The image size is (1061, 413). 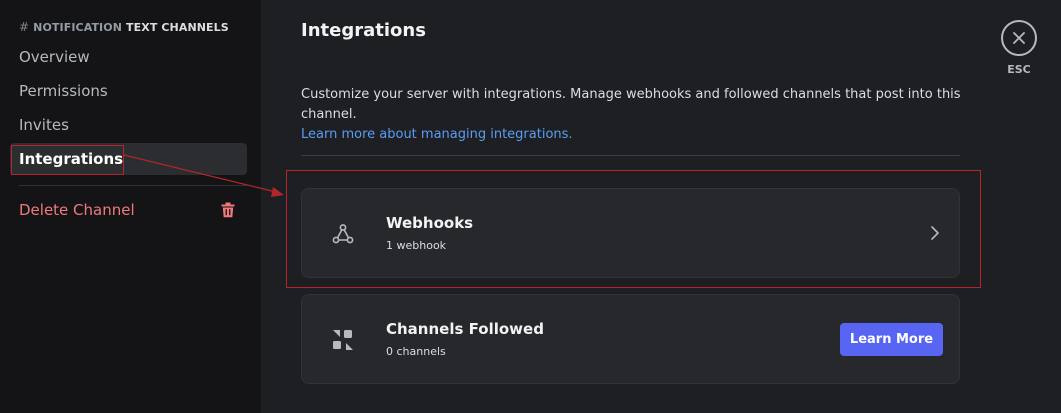 What do you see at coordinates (630, 233) in the screenshot?
I see `webhooks-card: Webhooks 1 webhook` at bounding box center [630, 233].